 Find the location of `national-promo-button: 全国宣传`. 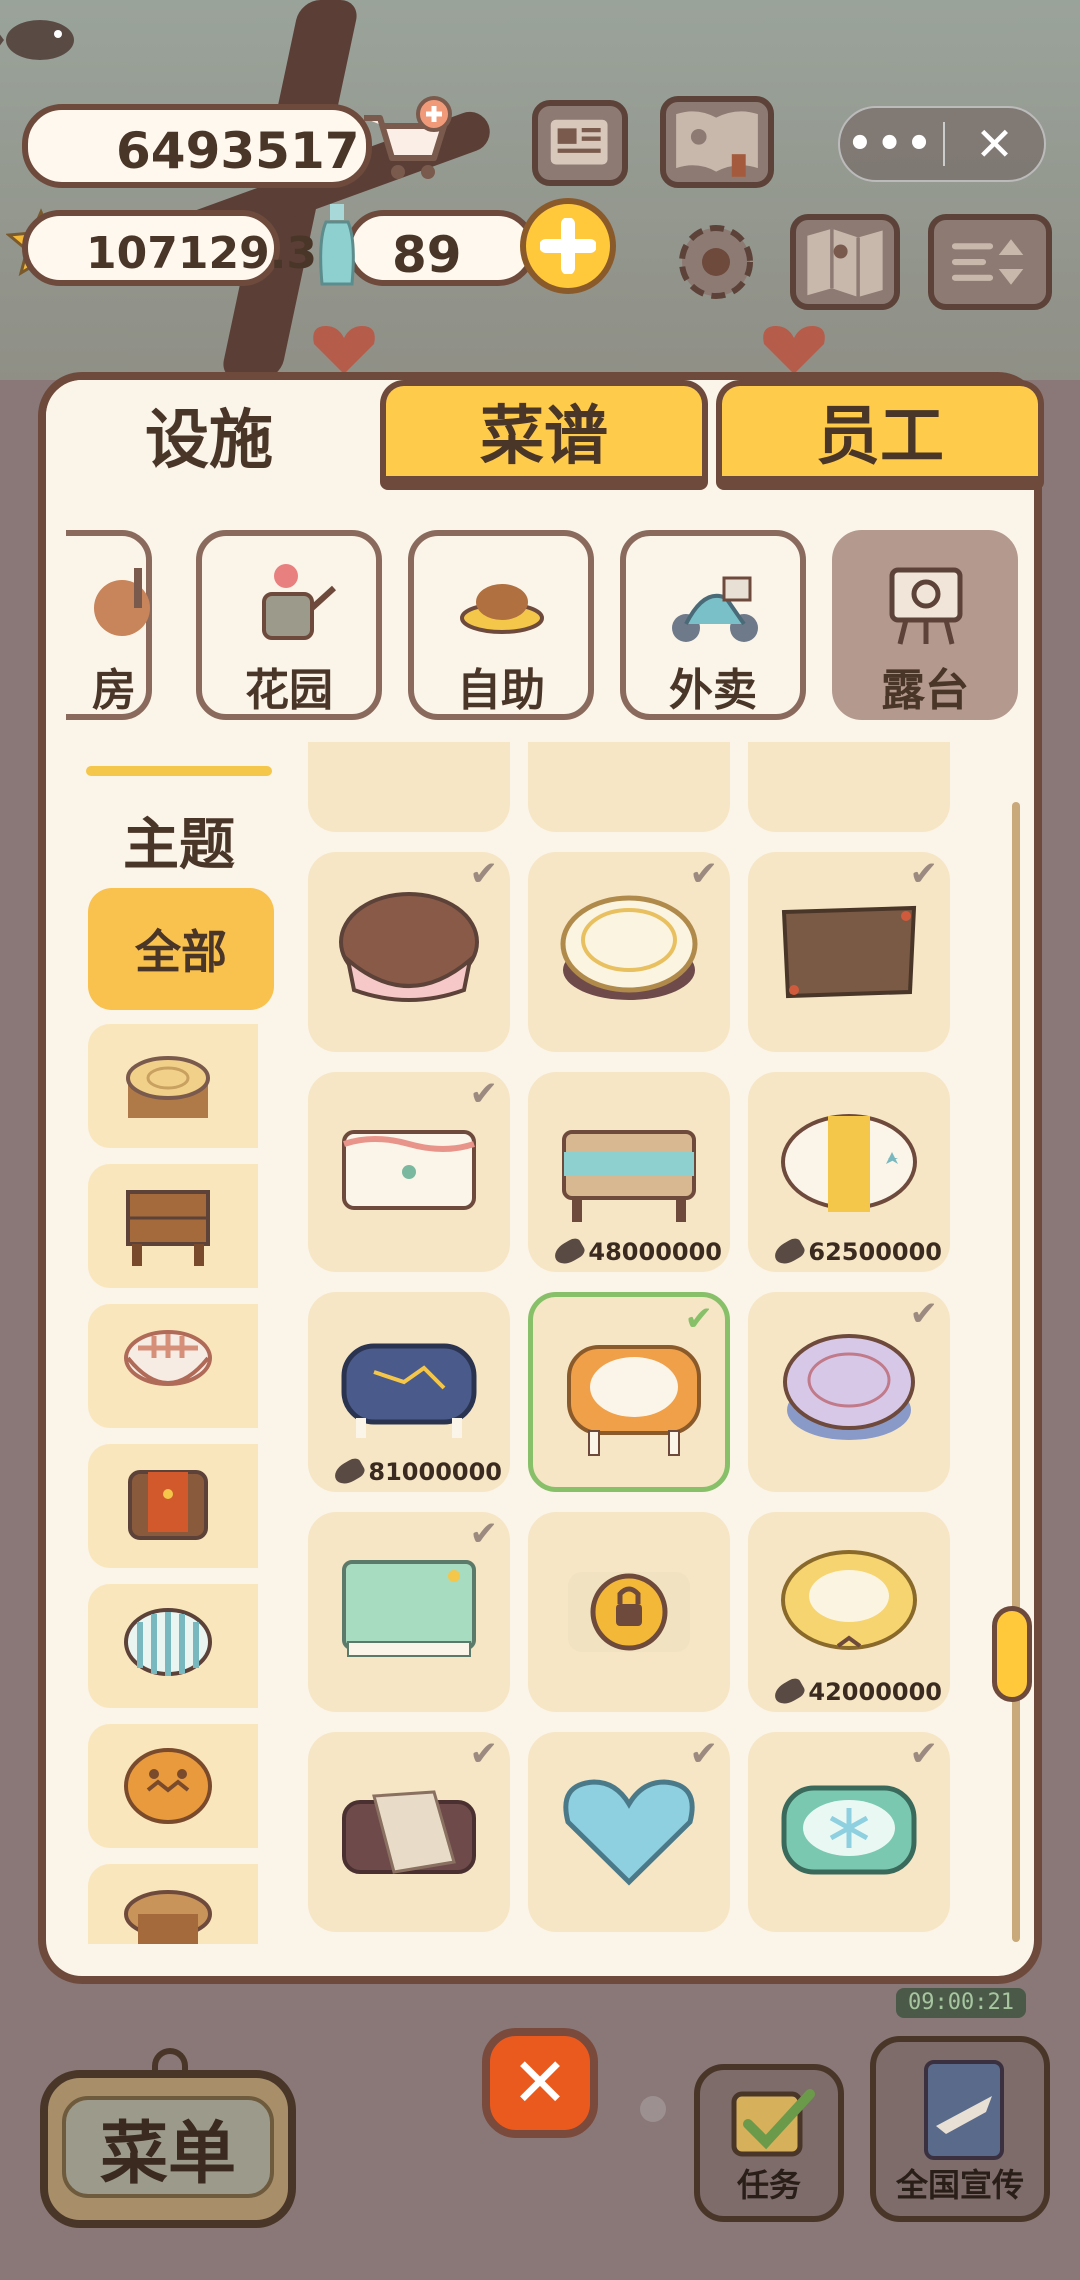

national-promo-button: 全国宣传 is located at coordinates (960, 2129).